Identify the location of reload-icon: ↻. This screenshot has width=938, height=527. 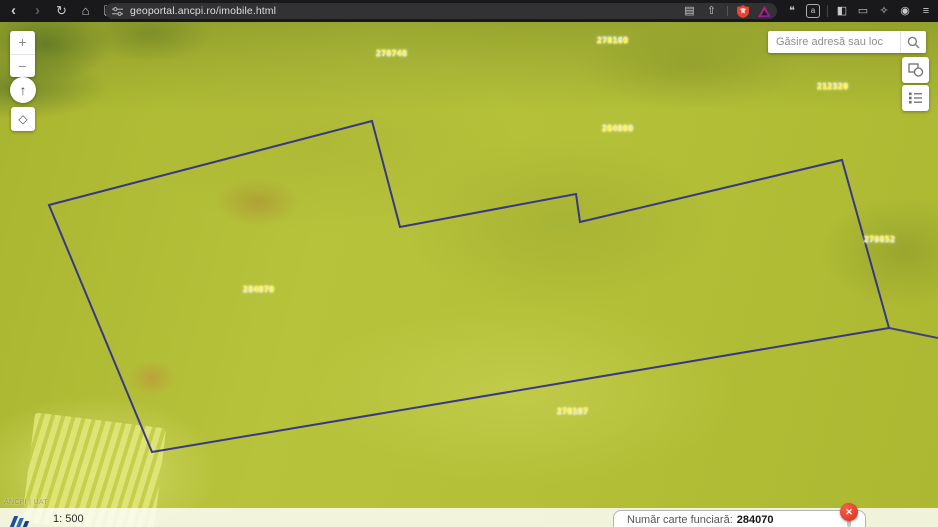
(61, 11).